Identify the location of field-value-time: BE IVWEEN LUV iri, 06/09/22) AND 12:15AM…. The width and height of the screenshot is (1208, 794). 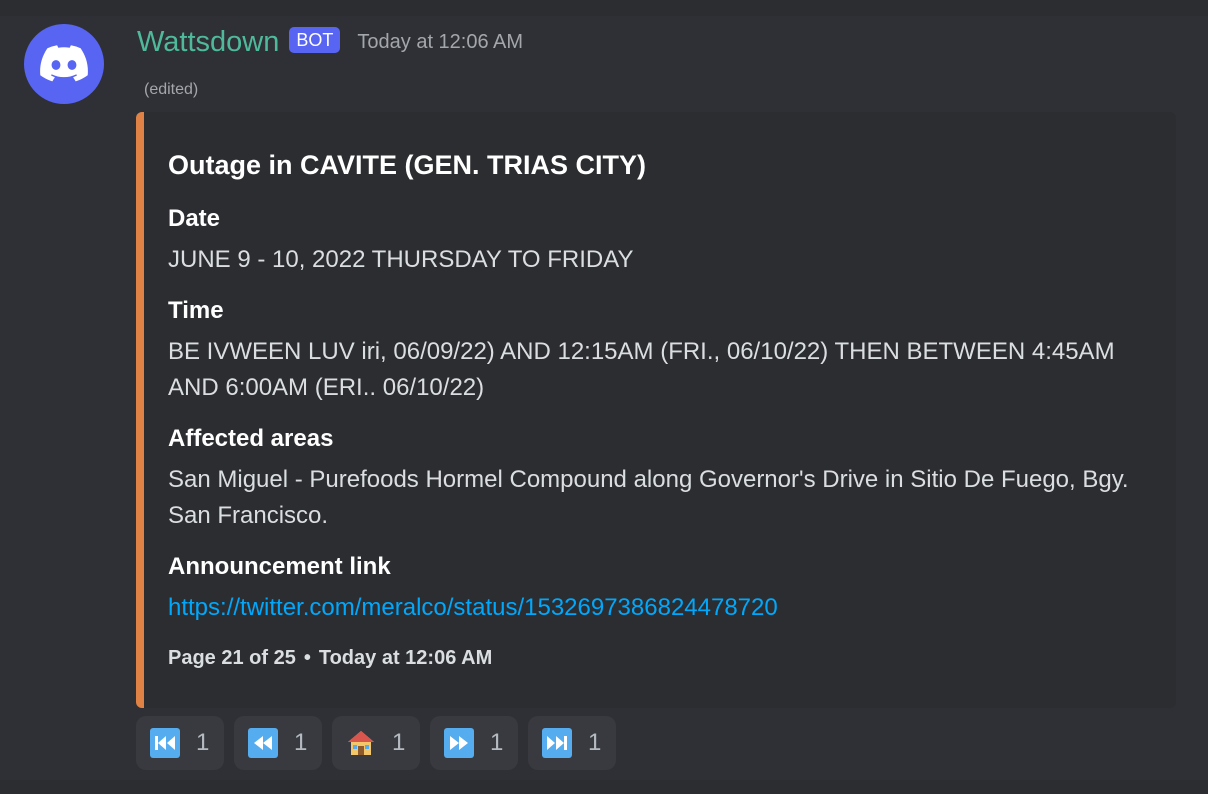
(641, 369).